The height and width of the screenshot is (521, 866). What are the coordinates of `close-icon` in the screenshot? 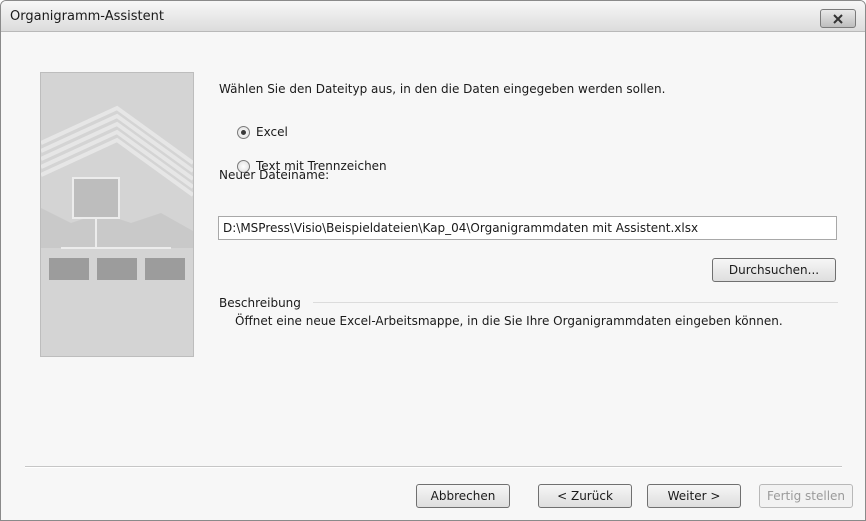 It's located at (838, 18).